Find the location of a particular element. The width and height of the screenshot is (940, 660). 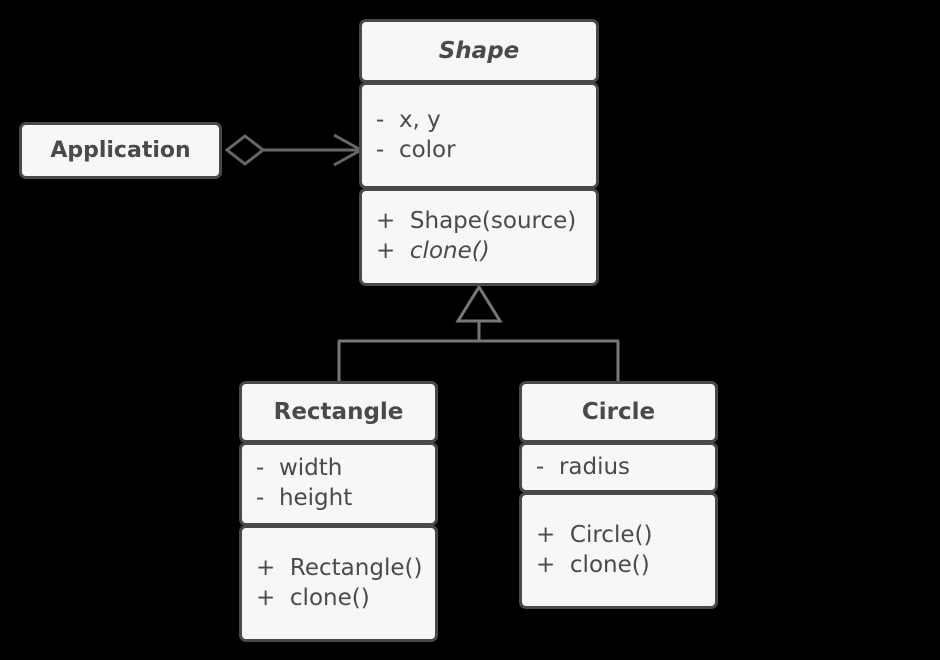

class-name-application: Application is located at coordinates (120, 150).